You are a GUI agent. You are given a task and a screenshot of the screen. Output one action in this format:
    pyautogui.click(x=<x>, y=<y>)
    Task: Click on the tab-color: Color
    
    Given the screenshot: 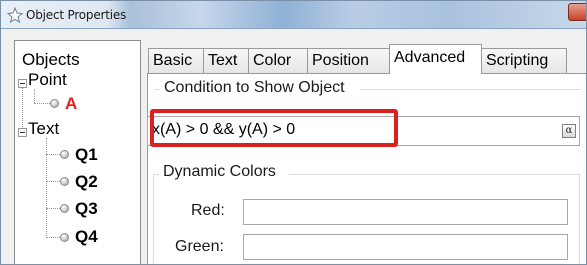 What is the action you would take?
    pyautogui.click(x=278, y=60)
    